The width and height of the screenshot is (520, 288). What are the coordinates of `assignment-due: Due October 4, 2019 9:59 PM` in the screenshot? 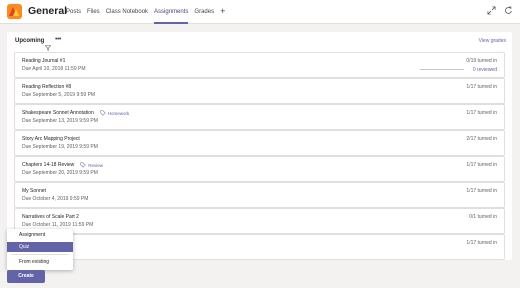 It's located at (55, 199).